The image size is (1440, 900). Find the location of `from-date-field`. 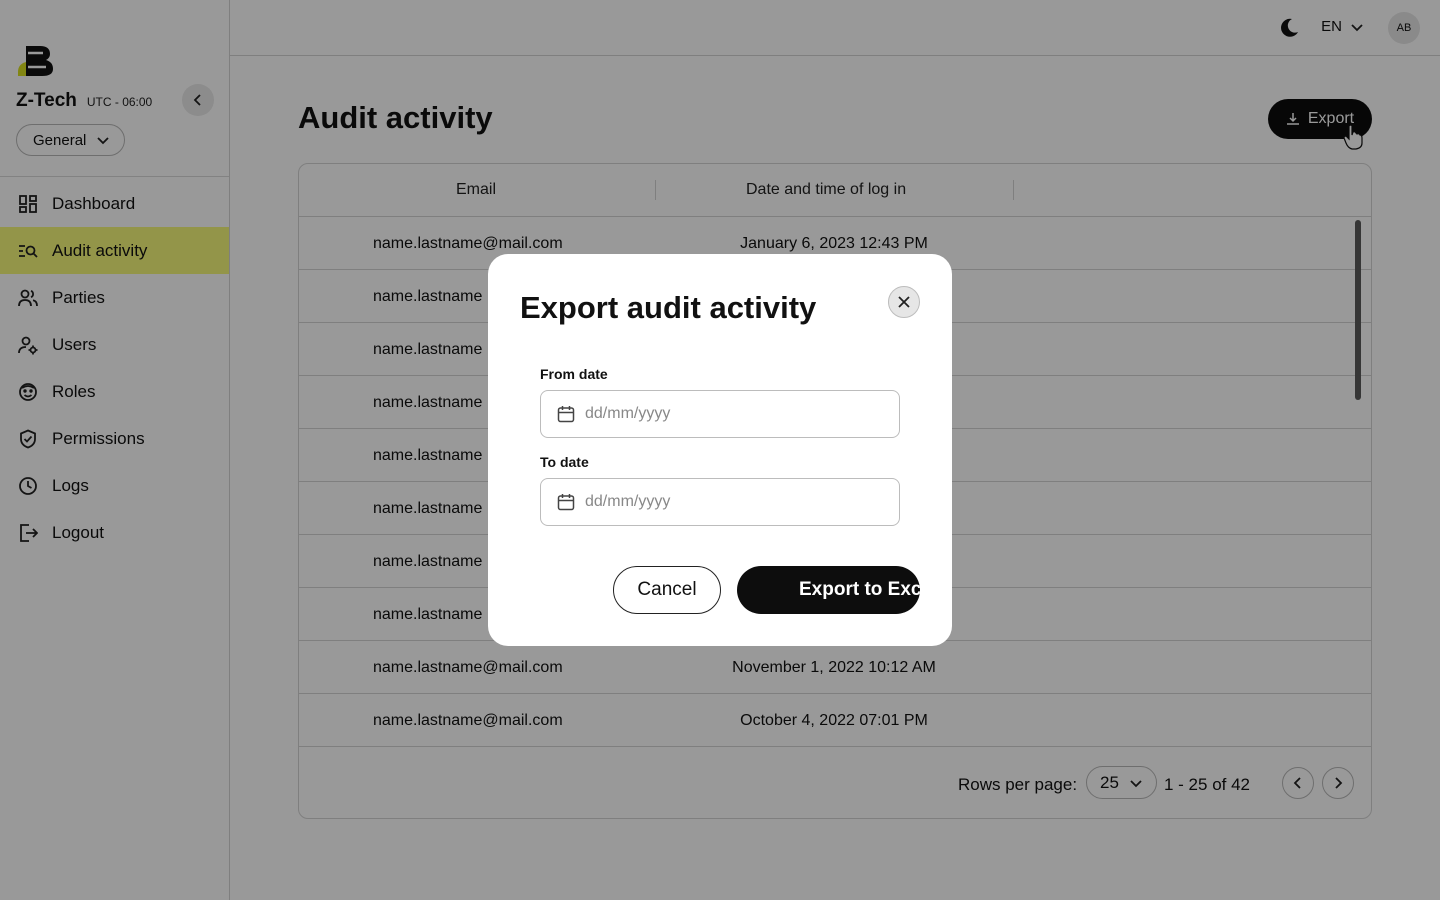

from-date-field is located at coordinates (720, 414).